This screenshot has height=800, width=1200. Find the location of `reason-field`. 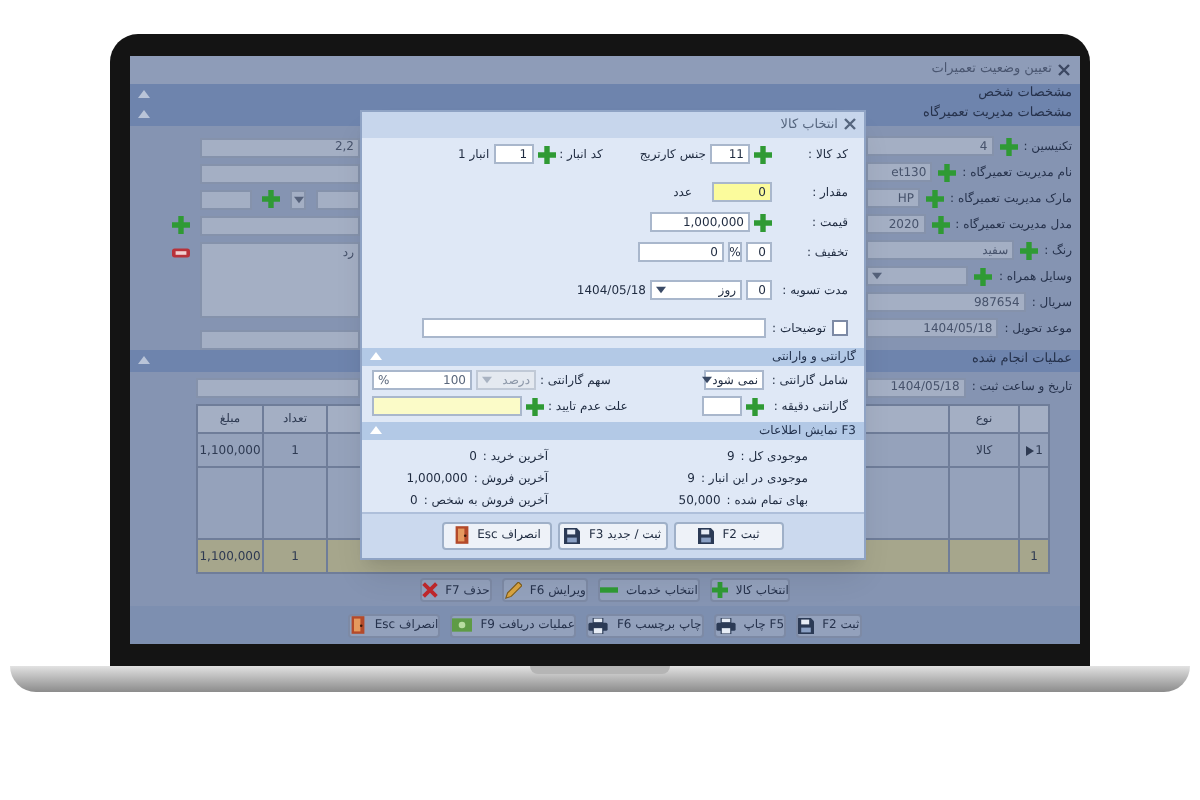

reason-field is located at coordinates (447, 406).